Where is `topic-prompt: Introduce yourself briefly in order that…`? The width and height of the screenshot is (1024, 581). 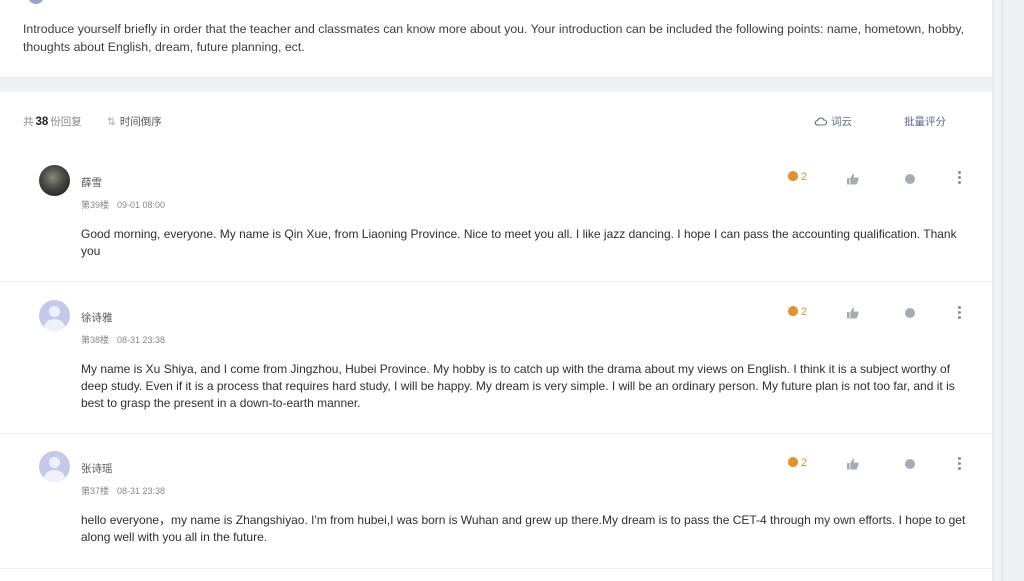
topic-prompt: Introduce yourself briefly in order that… is located at coordinates (494, 38).